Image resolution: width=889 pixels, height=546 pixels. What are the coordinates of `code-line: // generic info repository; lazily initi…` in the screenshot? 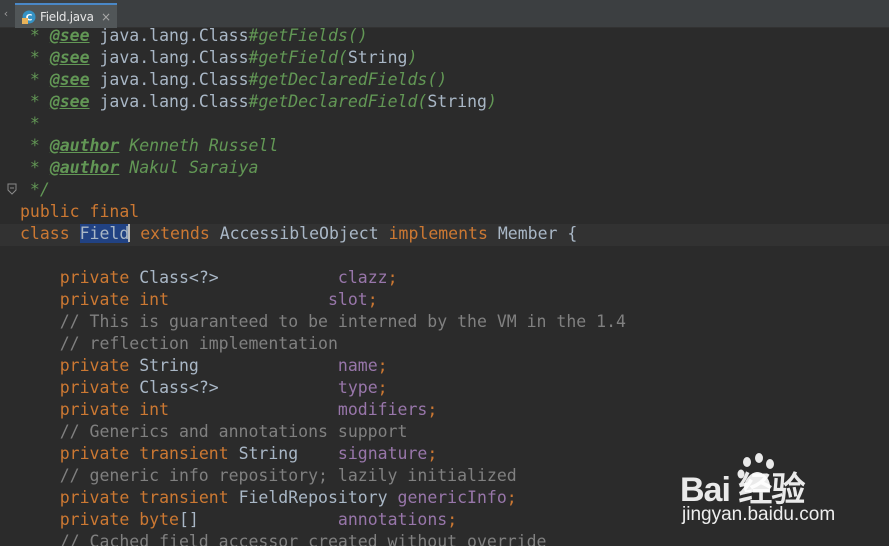 It's located at (268, 475).